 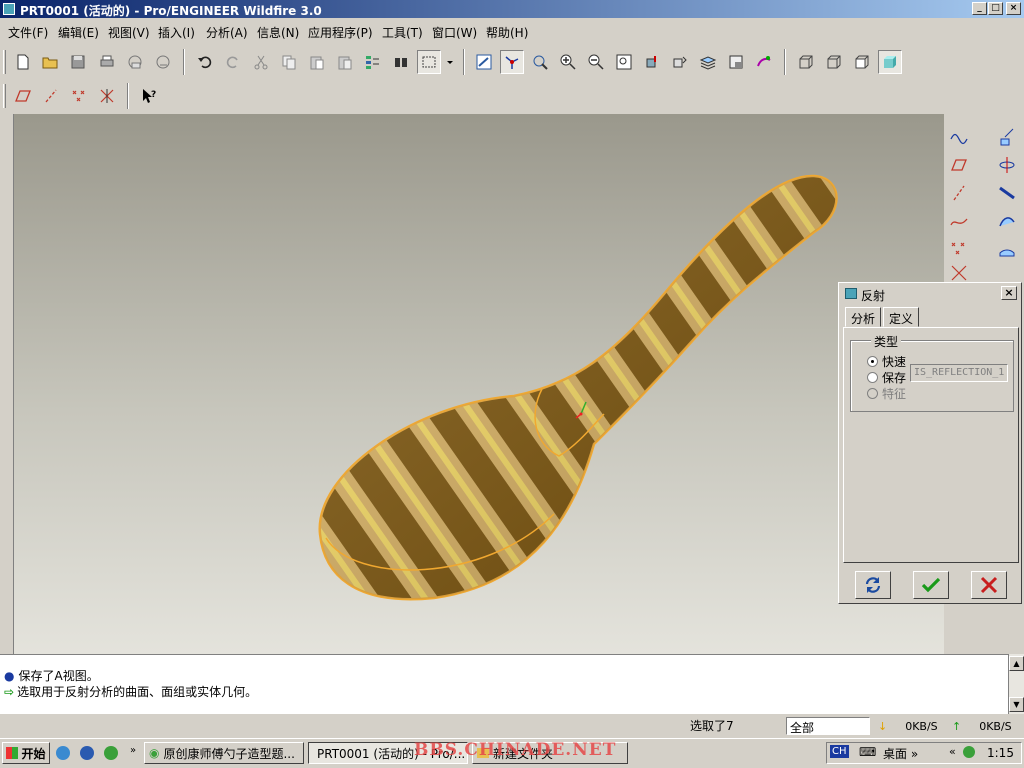 I want to click on revolve-icon, so click(x=1007, y=165).